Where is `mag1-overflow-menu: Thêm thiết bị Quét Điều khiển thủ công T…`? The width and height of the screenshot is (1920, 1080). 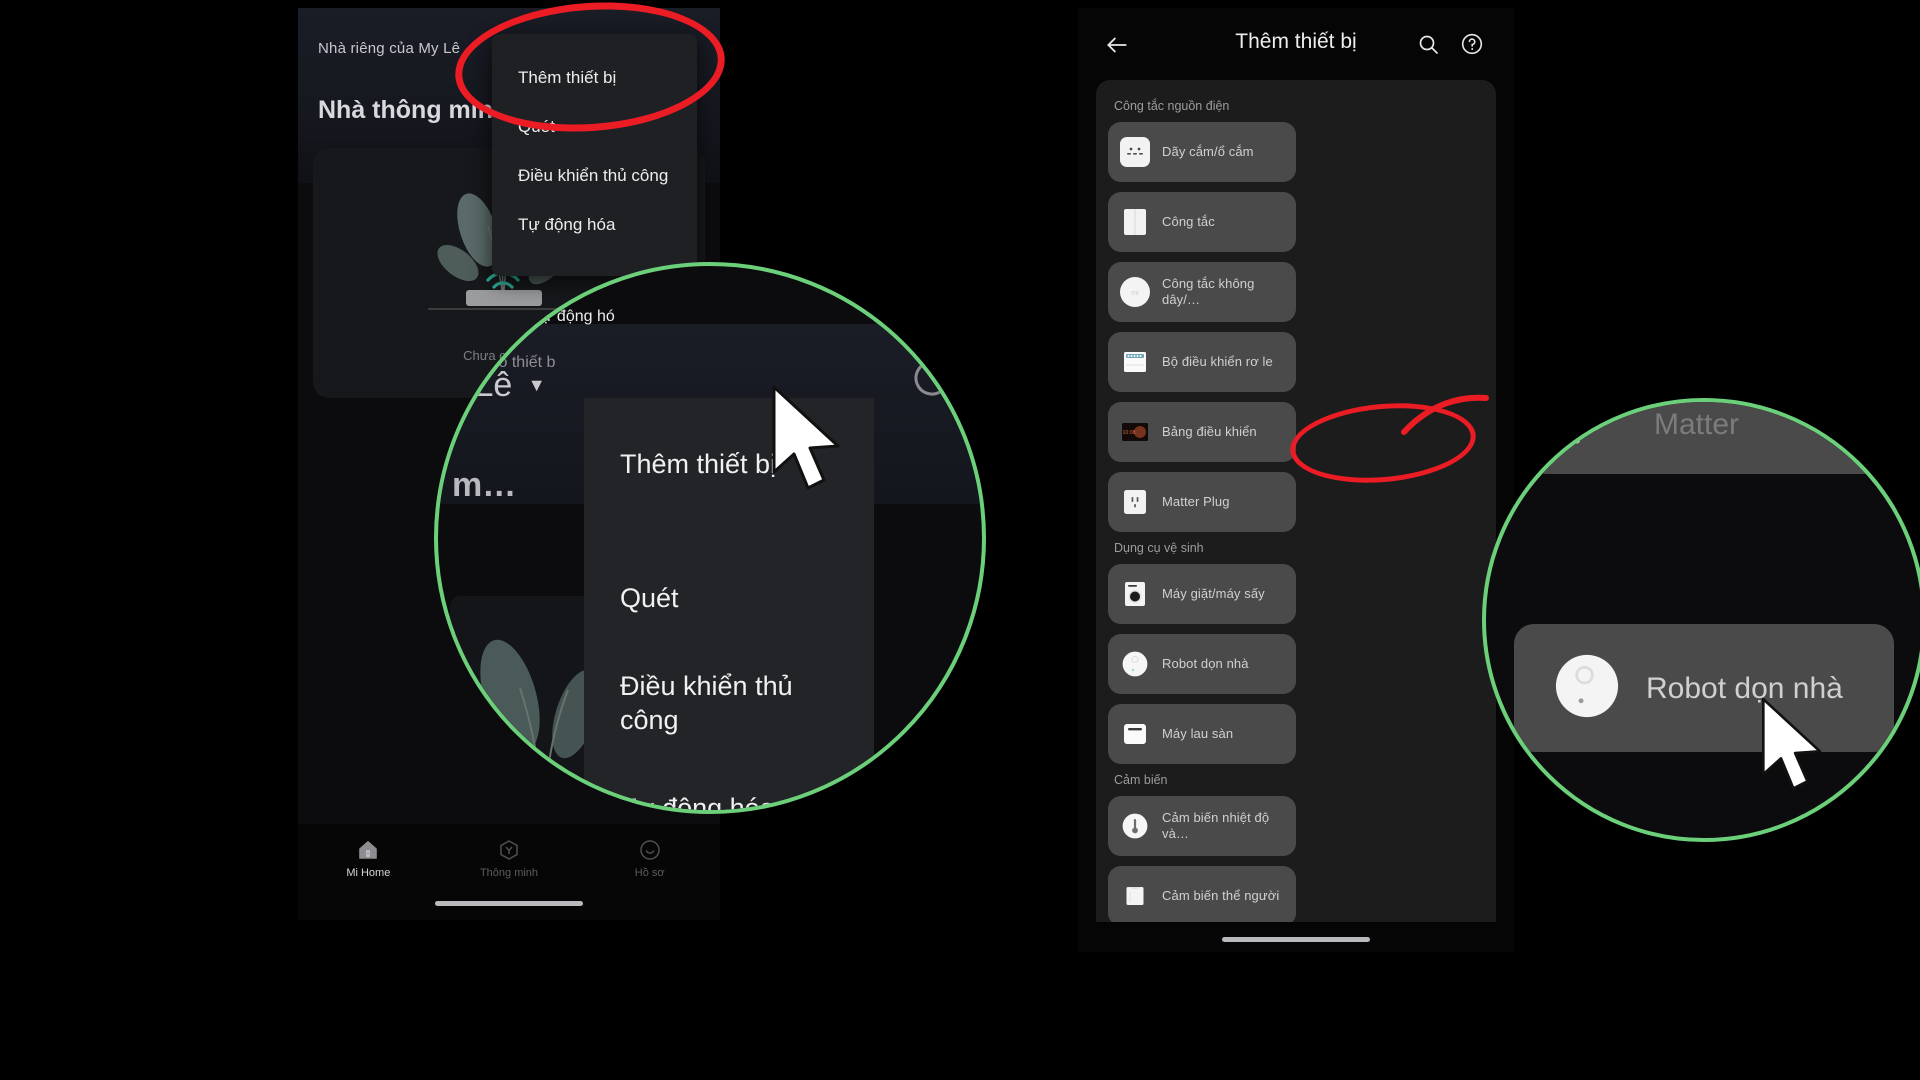 mag1-overflow-menu: Thêm thiết bị Quét Điều khiển thủ công T… is located at coordinates (729, 604).